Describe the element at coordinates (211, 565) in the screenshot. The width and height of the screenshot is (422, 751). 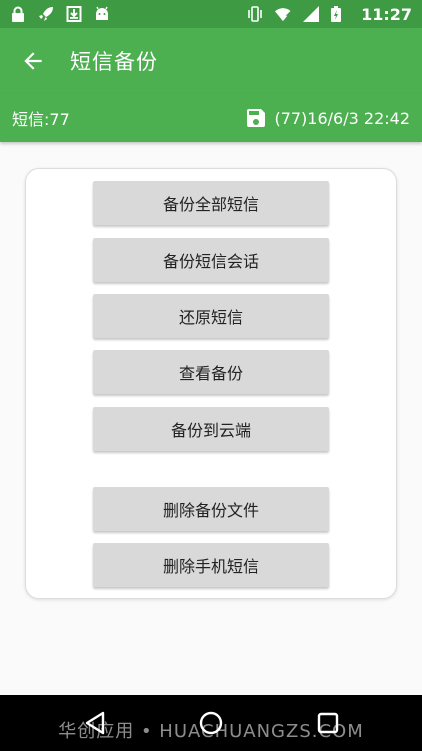
I see `delete-phone-sms-button: 删除手机短信` at that location.